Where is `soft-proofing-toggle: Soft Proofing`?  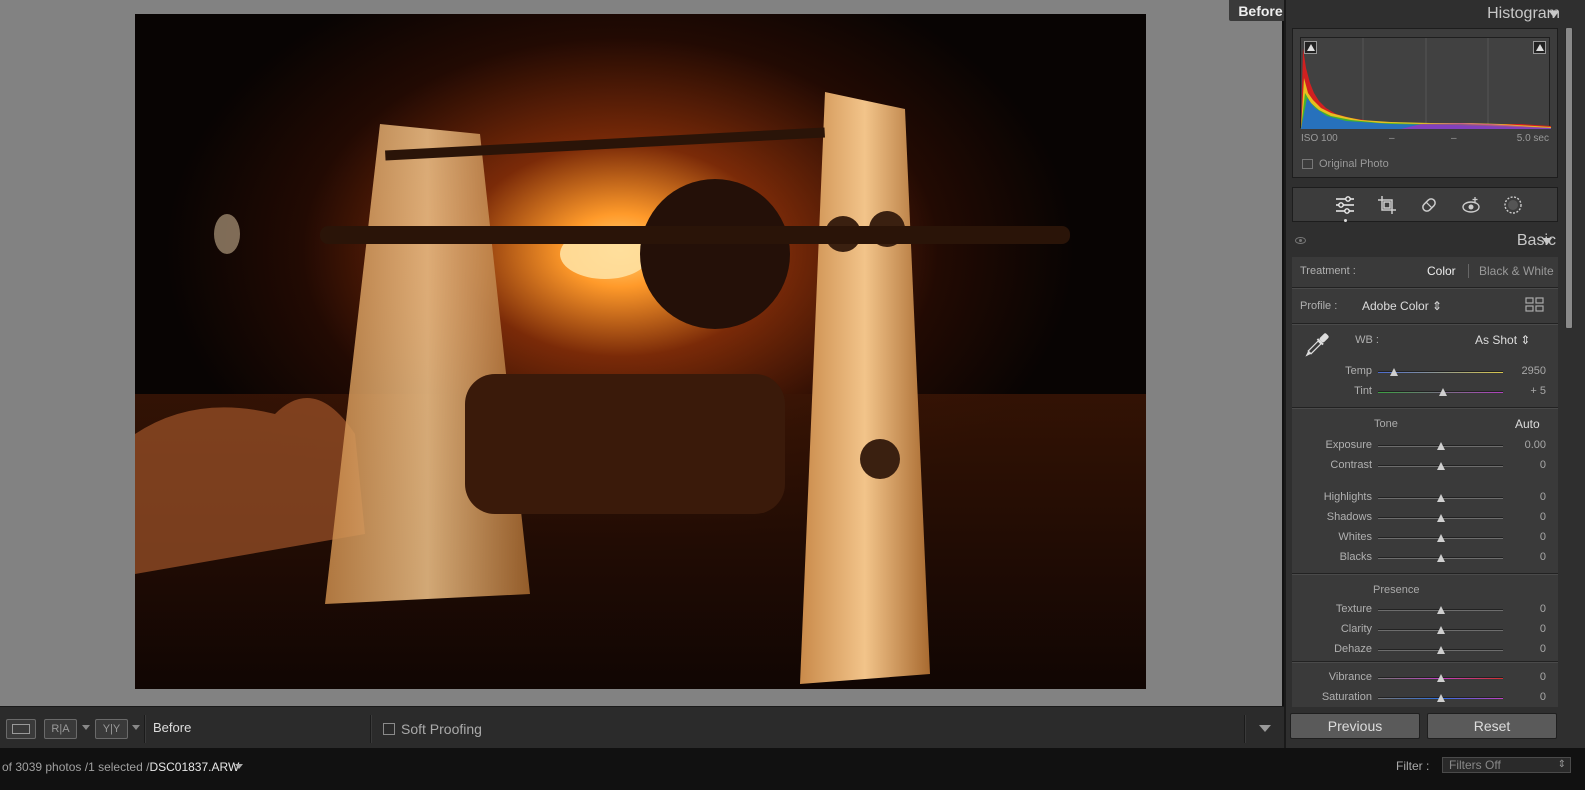
soft-proofing-toggle: Soft Proofing is located at coordinates (432, 729).